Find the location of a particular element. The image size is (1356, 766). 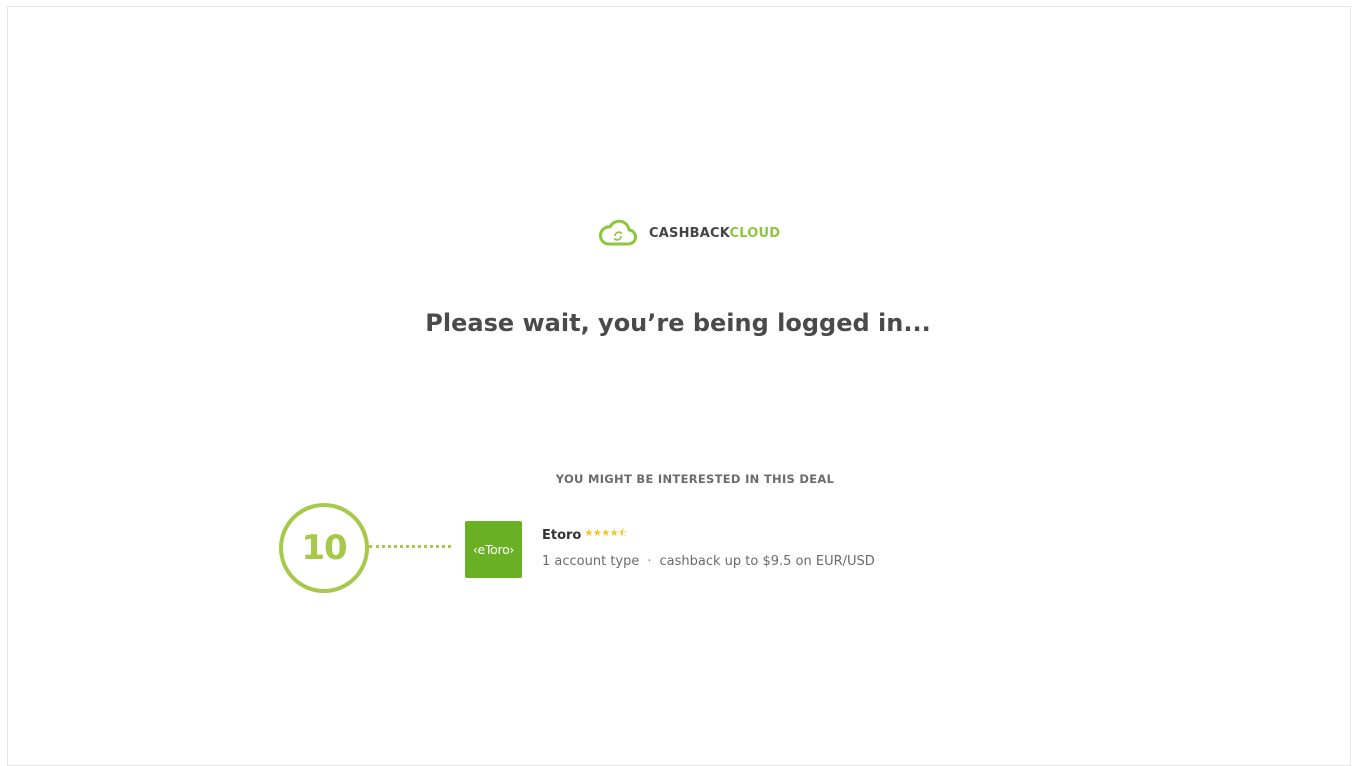

cashbackcloud-logo: CASHBACKCLOUD is located at coordinates (689, 233).